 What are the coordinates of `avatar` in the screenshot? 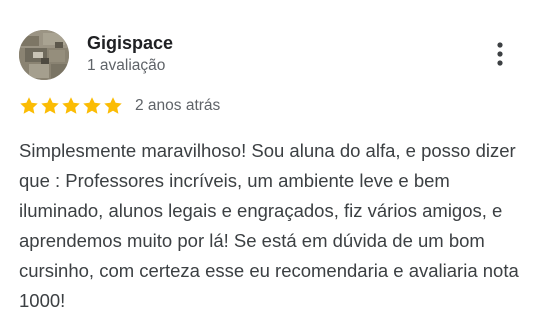 It's located at (44, 55).